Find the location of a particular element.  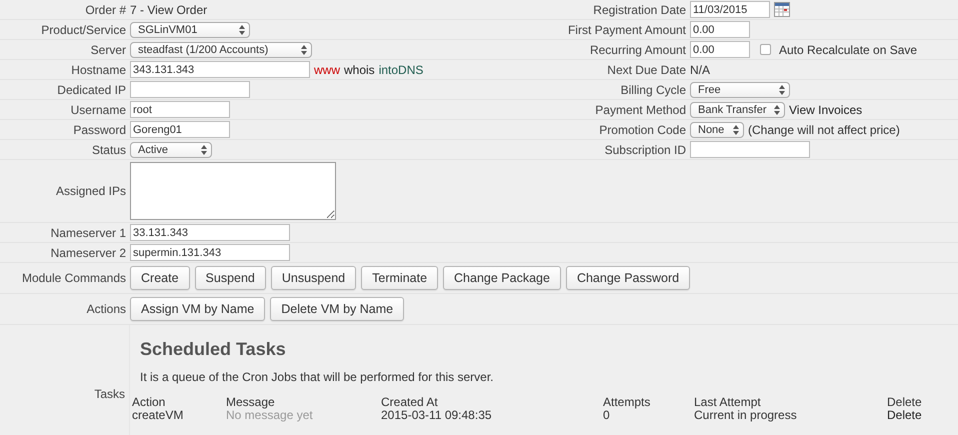

field-label: Server is located at coordinates (108, 49).